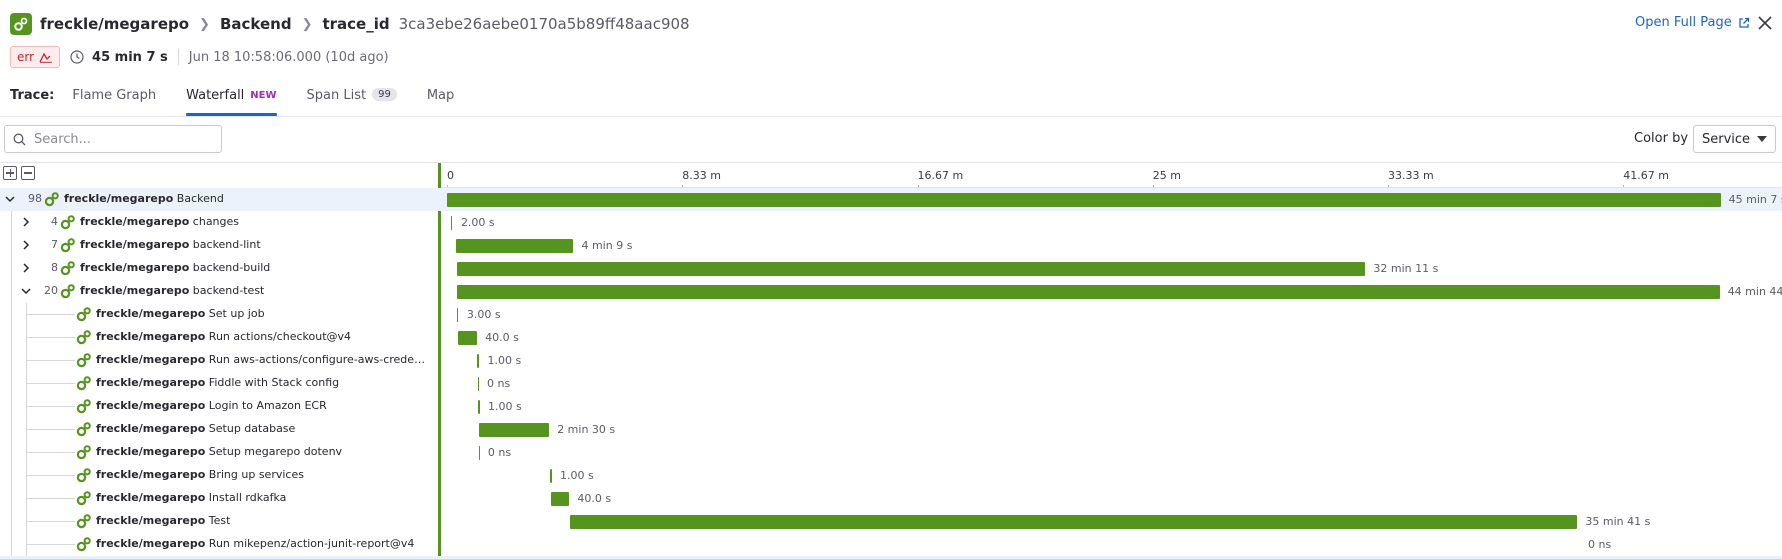  I want to click on span-name: freckle/megarepo Setup database, so click(195, 428).